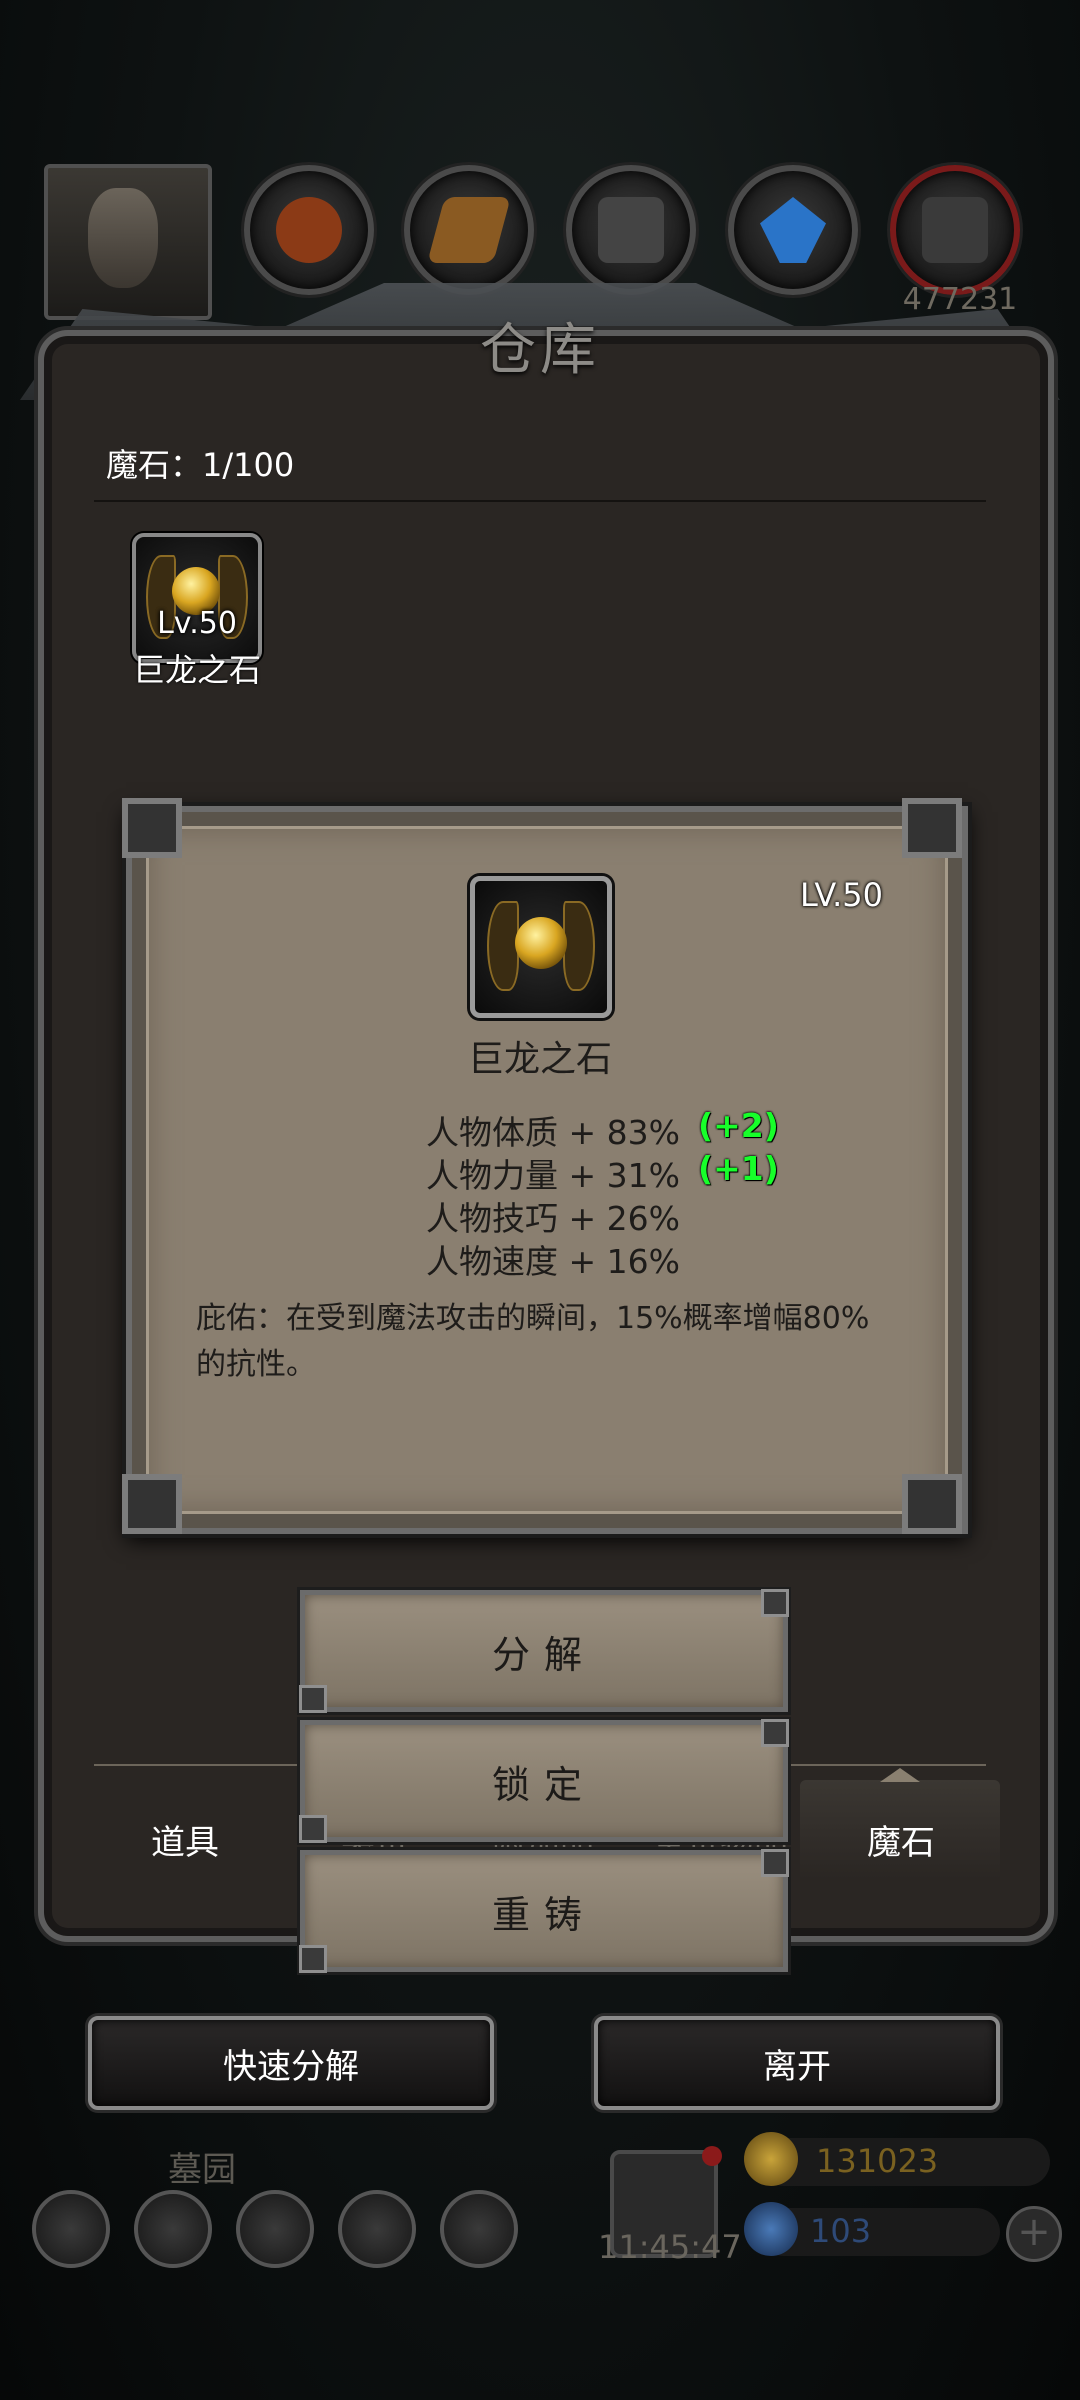  What do you see at coordinates (152, 1504) in the screenshot?
I see `detail-corner-bl` at bounding box center [152, 1504].